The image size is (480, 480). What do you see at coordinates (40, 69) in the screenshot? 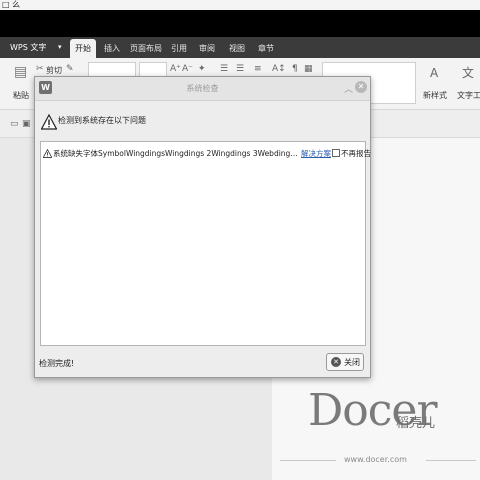
I see `scissors-icon: ✂` at bounding box center [40, 69].